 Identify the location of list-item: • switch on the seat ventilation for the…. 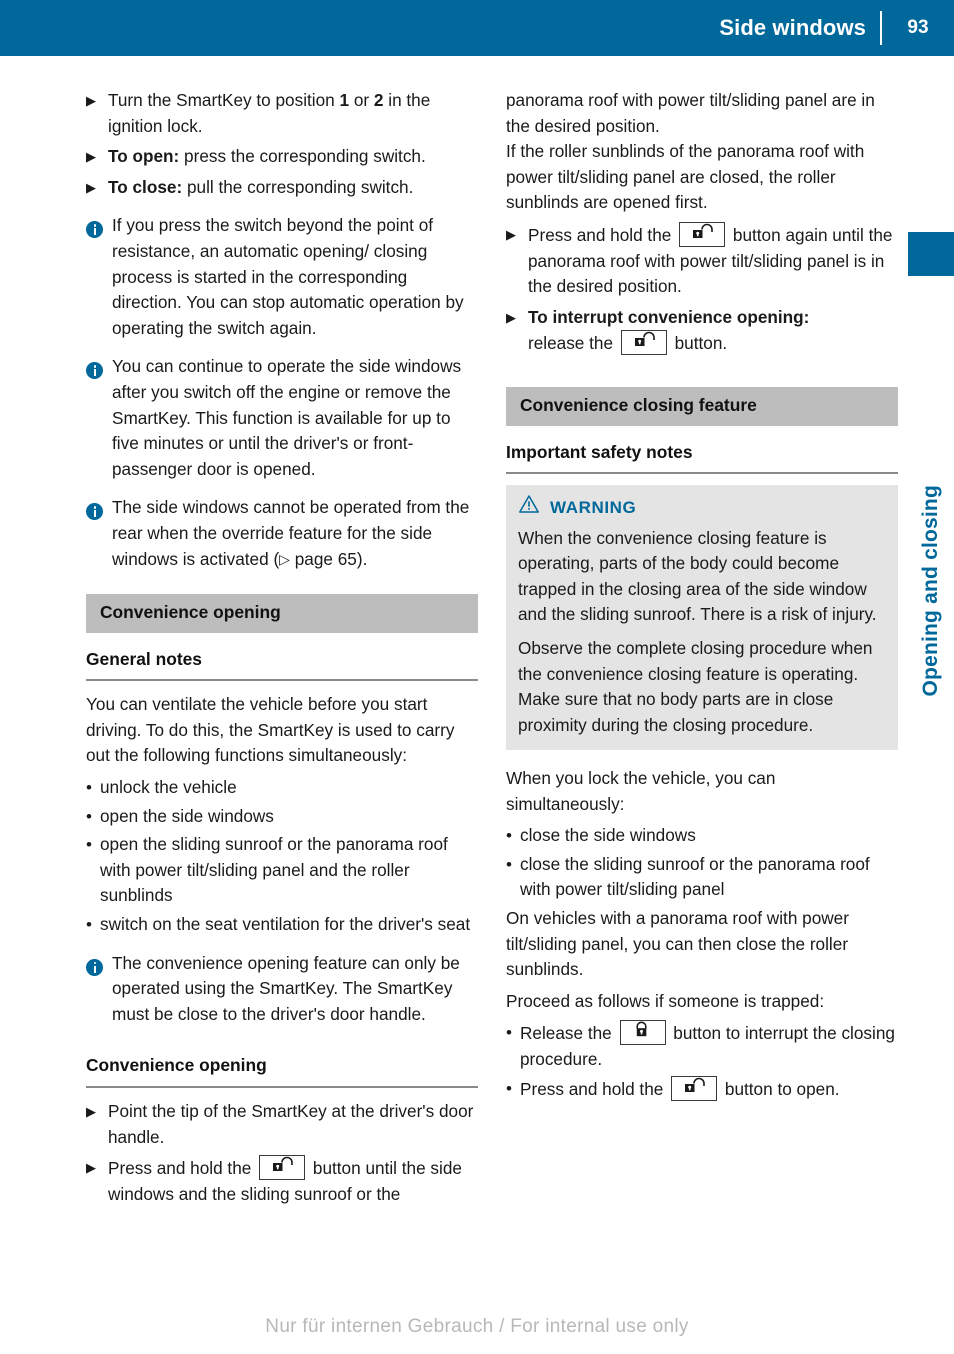
(282, 925).